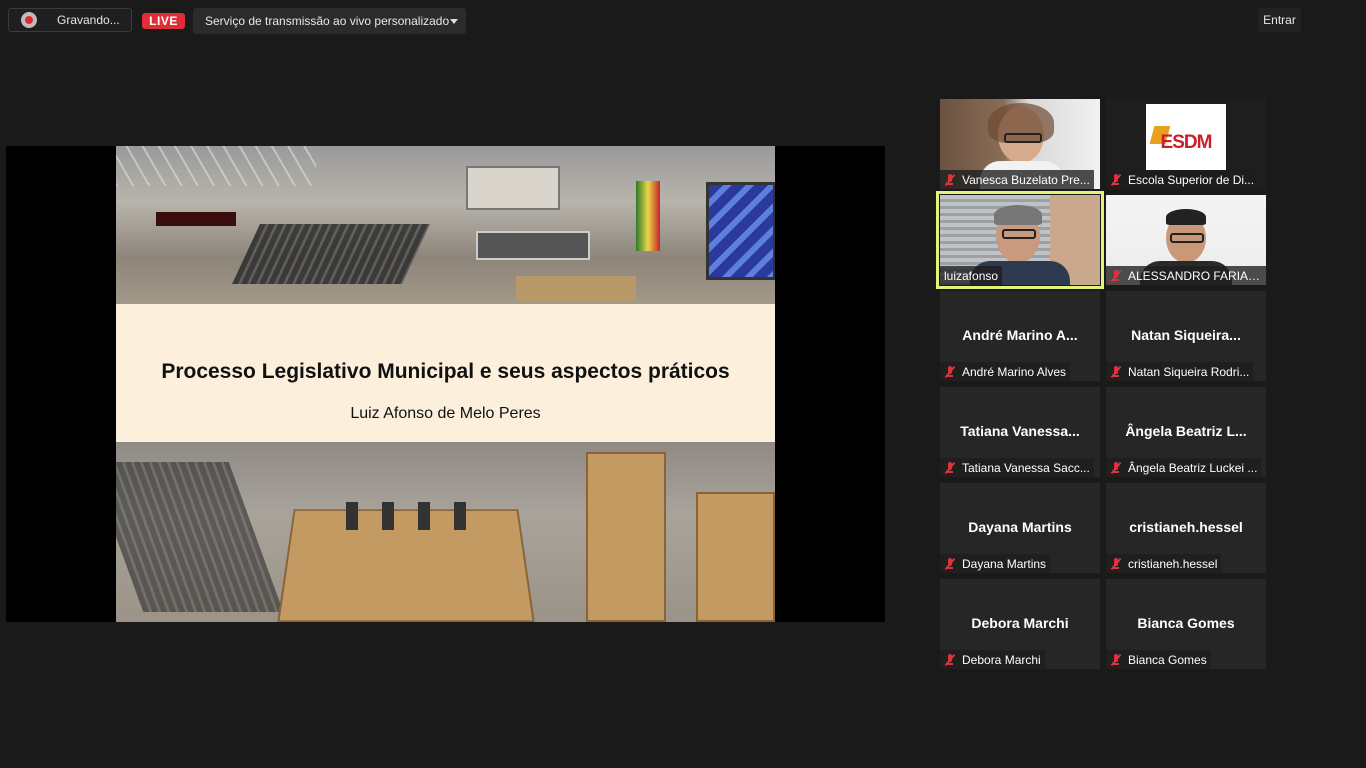 This screenshot has height=768, width=1366. Describe the element at coordinates (445, 226) in the screenshot. I see `chamber-photo-top` at that location.